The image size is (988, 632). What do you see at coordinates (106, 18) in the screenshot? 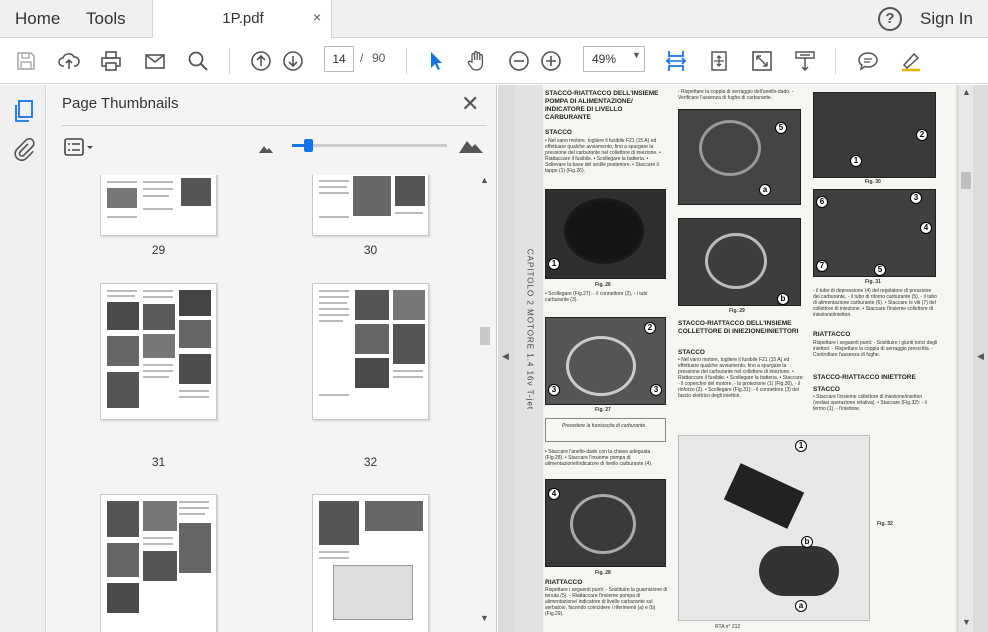
I see `menu-tools: Tools` at bounding box center [106, 18].